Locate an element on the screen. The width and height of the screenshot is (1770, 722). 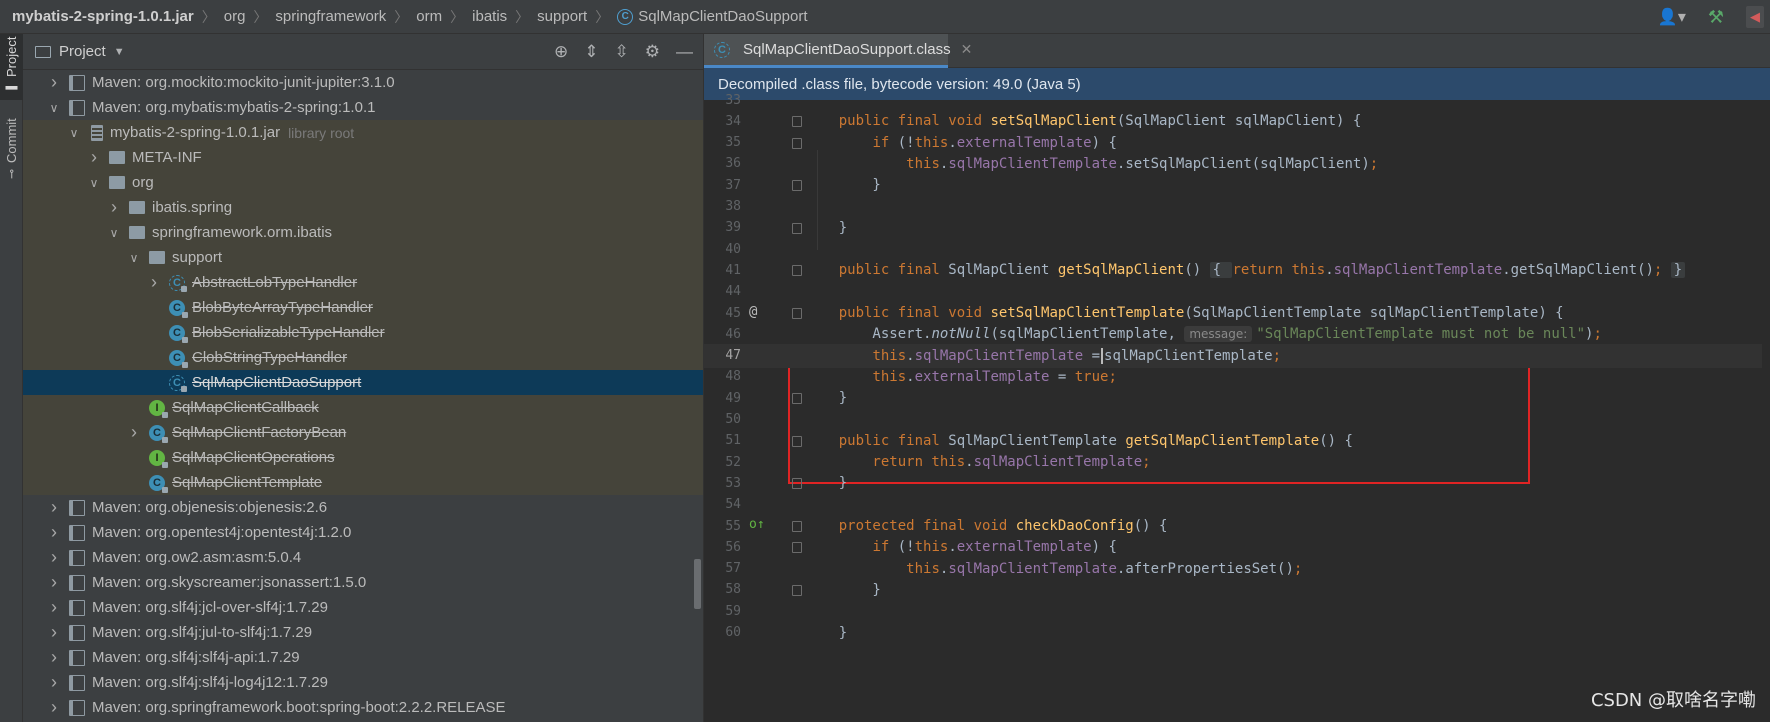
tree-item: ›CBlobSerializableTypeHandler is located at coordinates (363, 332).